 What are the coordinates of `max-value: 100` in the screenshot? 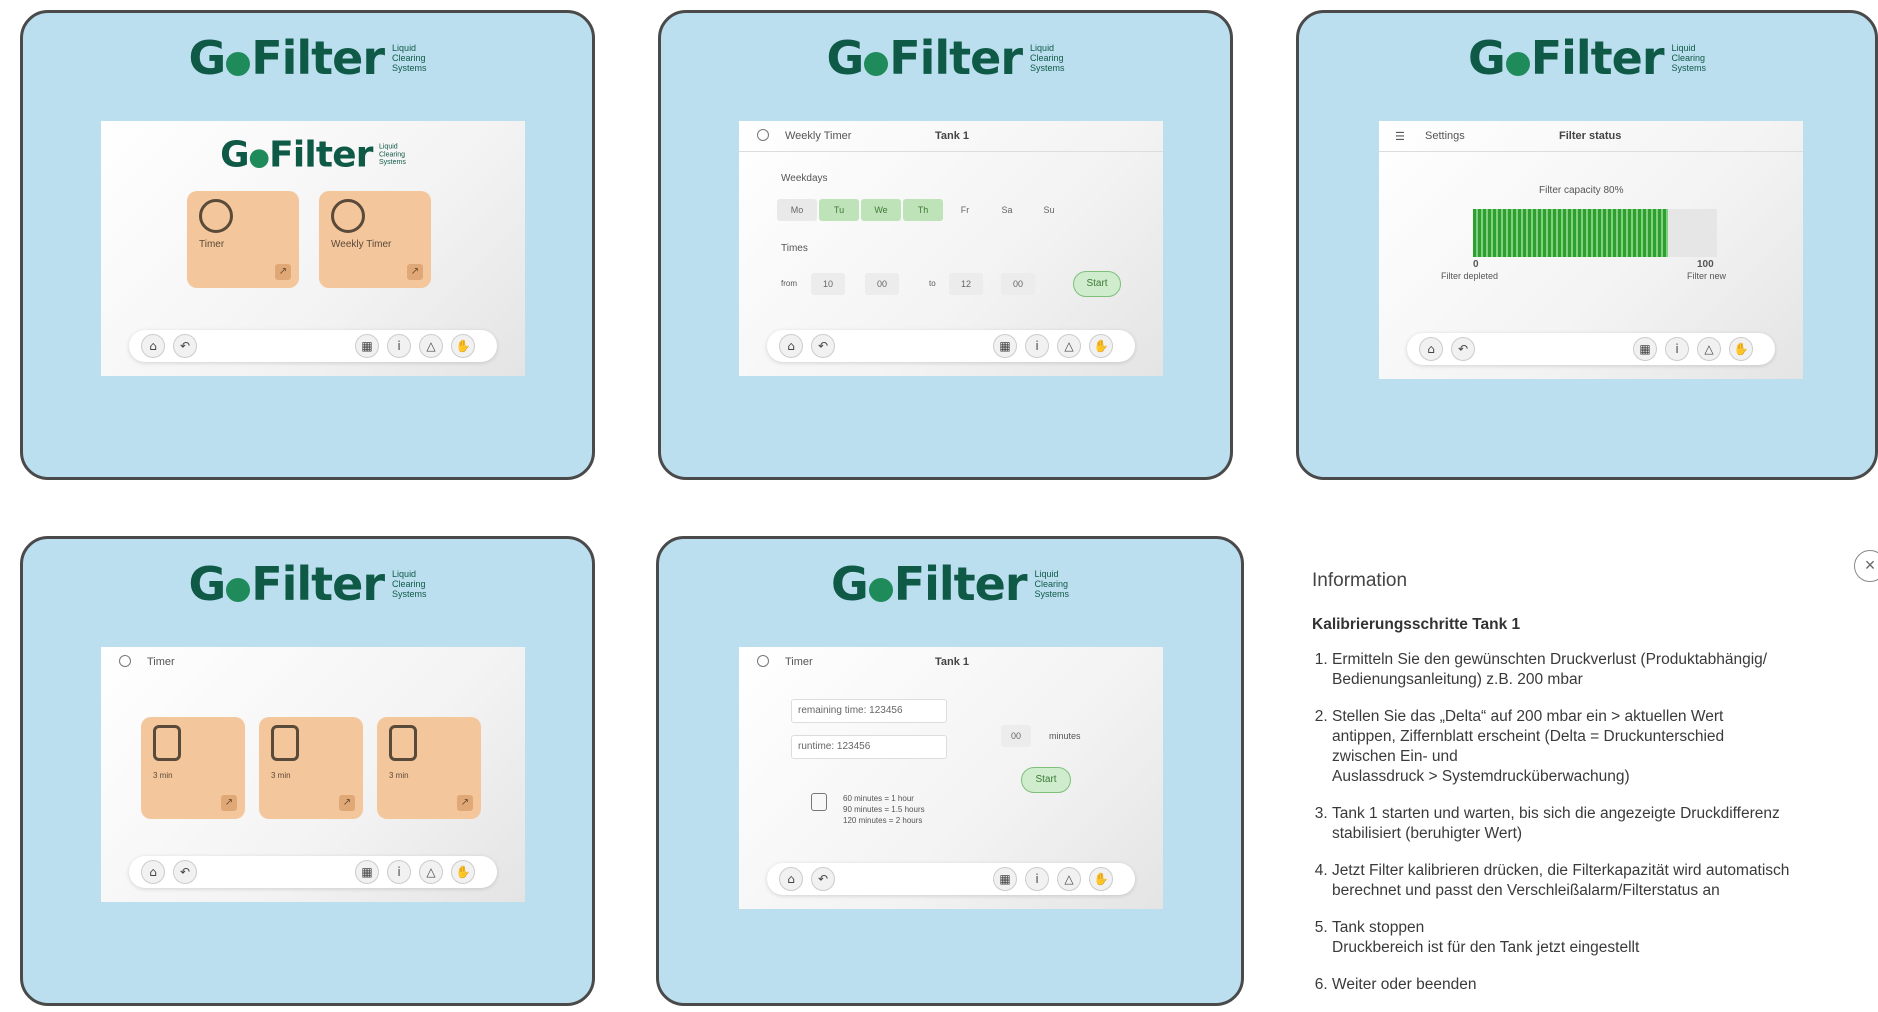 It's located at (1705, 264).